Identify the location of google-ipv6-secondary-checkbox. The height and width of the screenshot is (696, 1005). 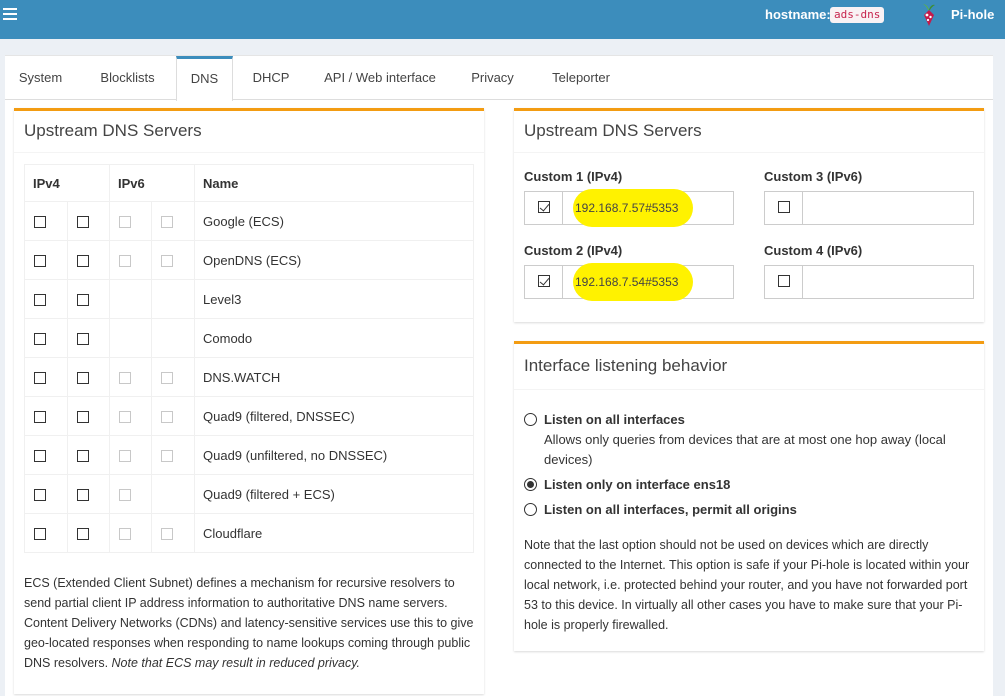
(167, 222).